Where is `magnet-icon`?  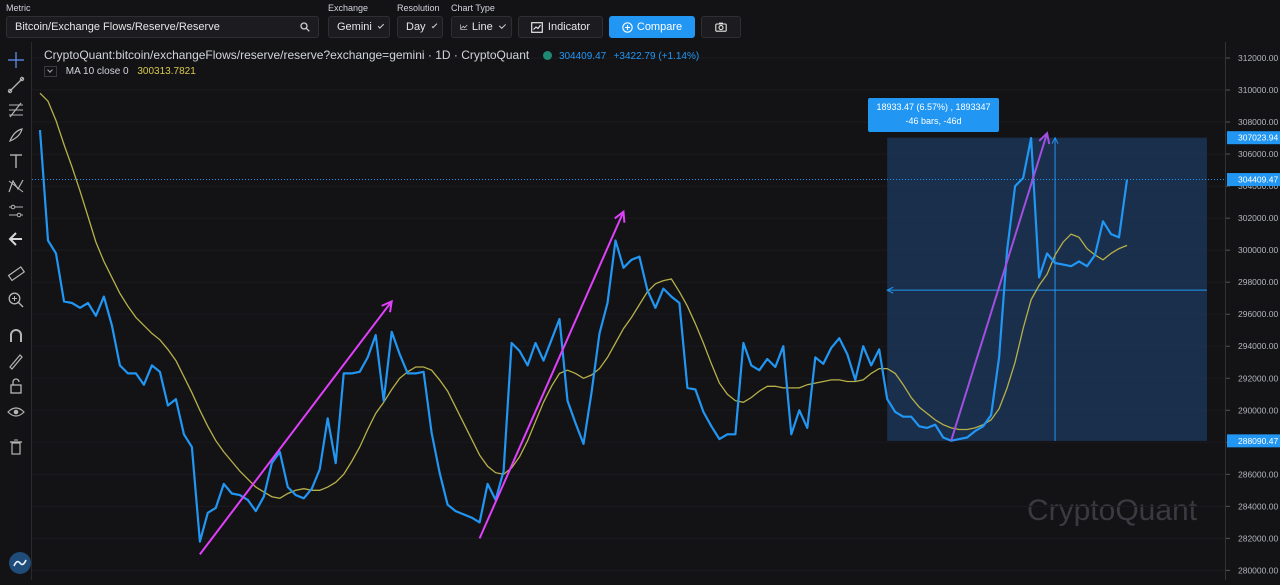
magnet-icon is located at coordinates (16, 336).